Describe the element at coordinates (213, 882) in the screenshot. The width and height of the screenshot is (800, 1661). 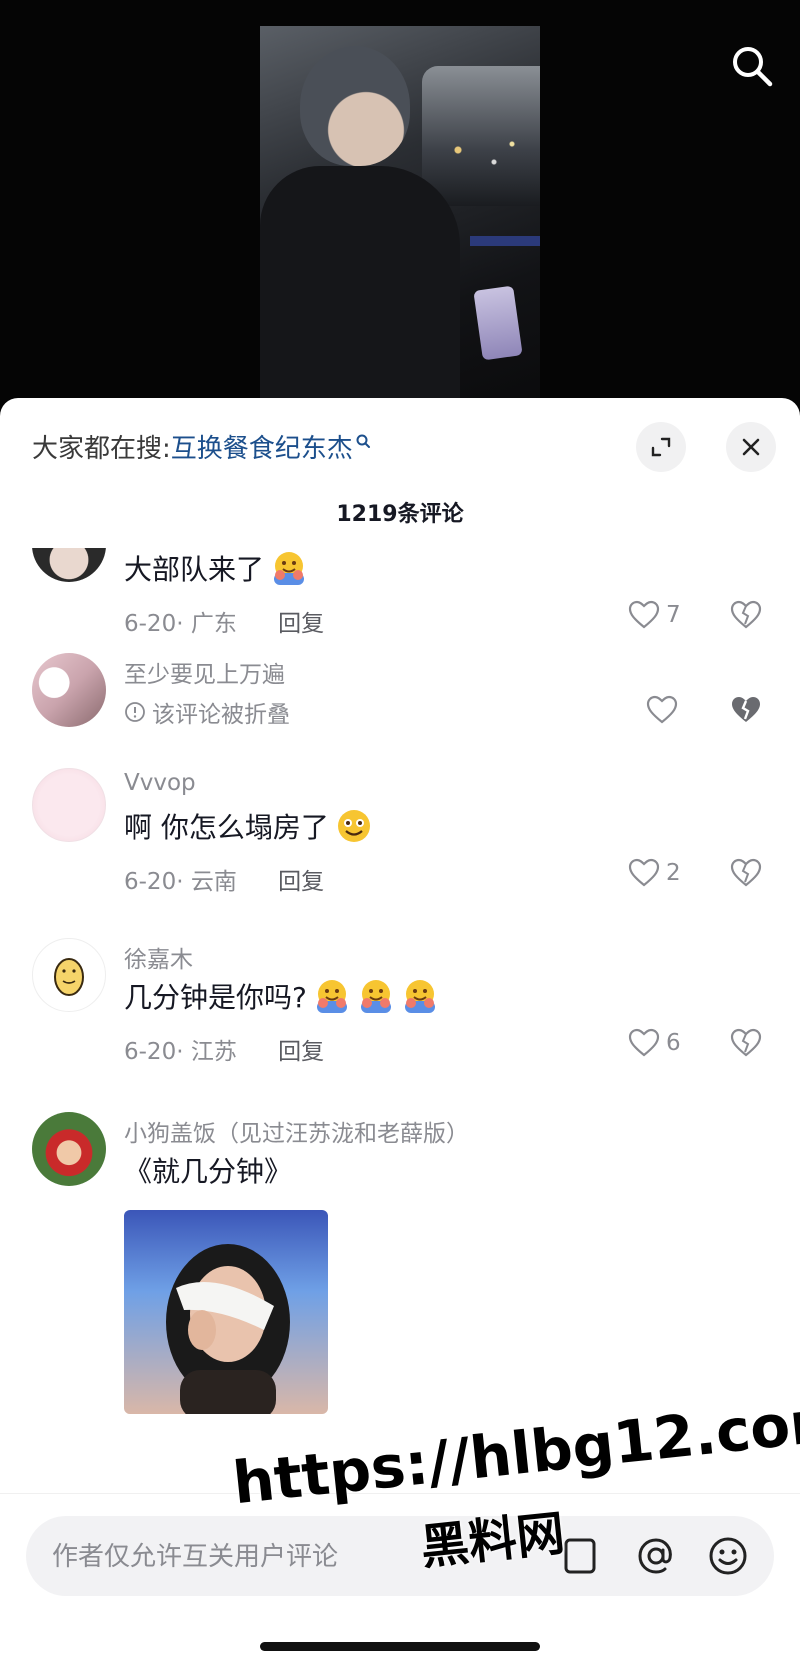
I see `comment-region: 云南` at that location.